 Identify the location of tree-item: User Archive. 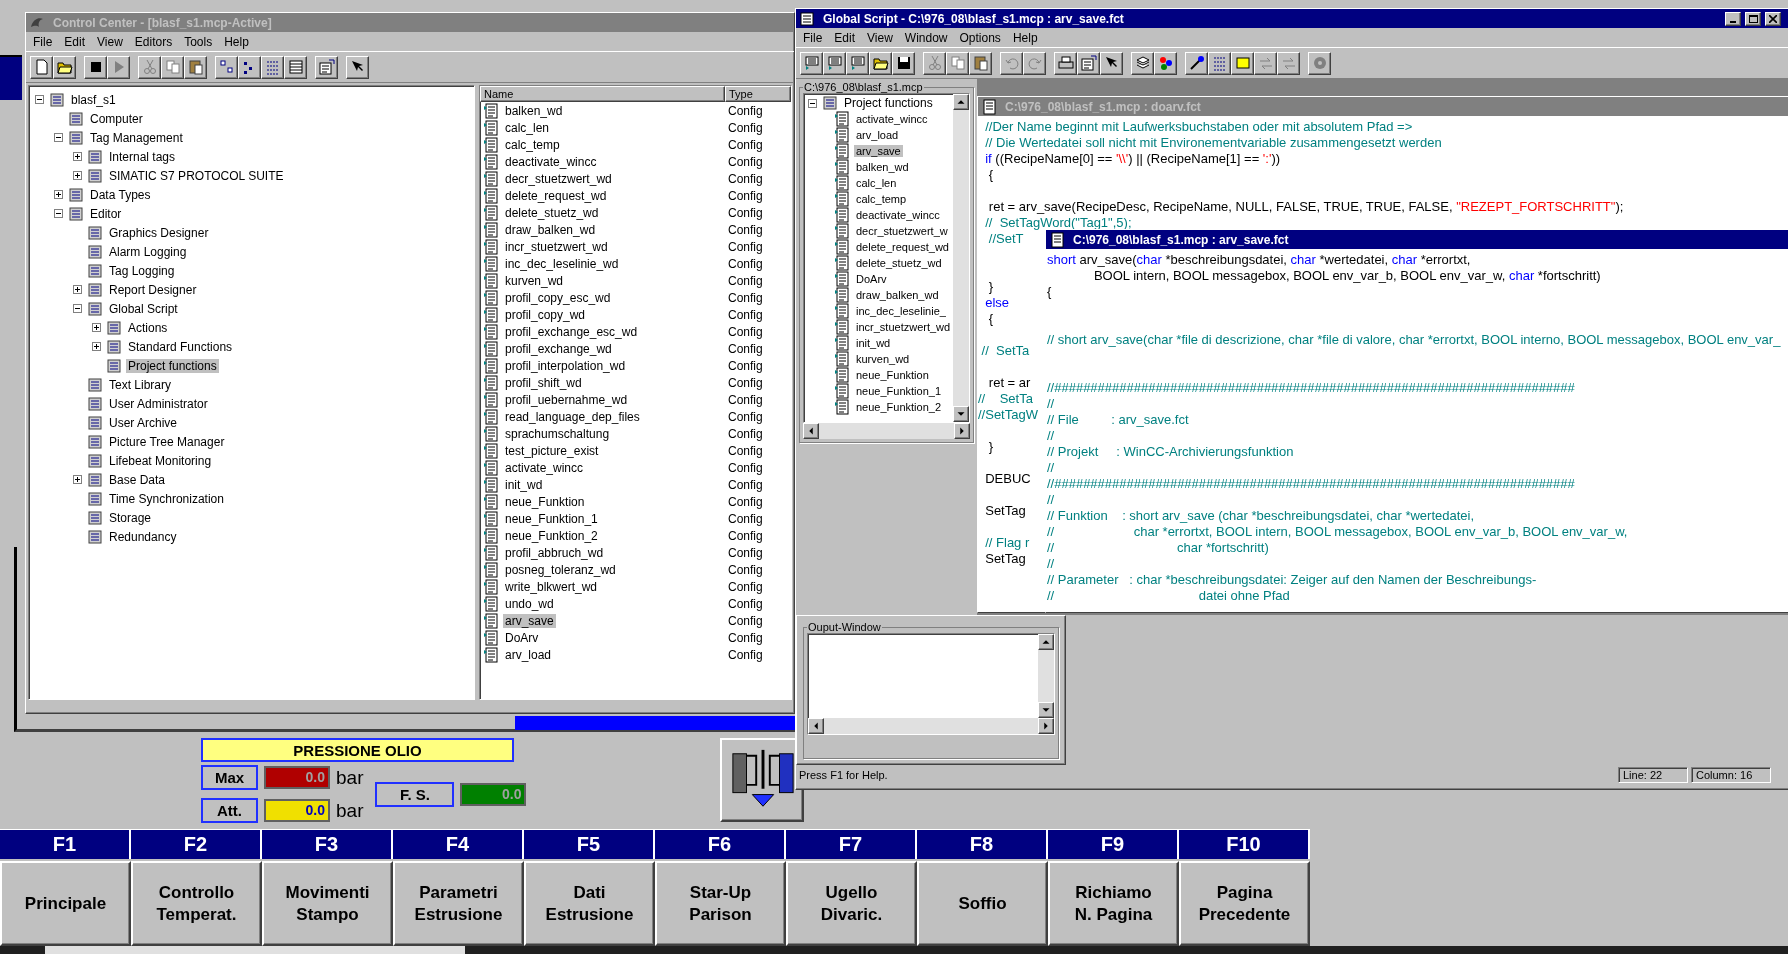
(143, 422).